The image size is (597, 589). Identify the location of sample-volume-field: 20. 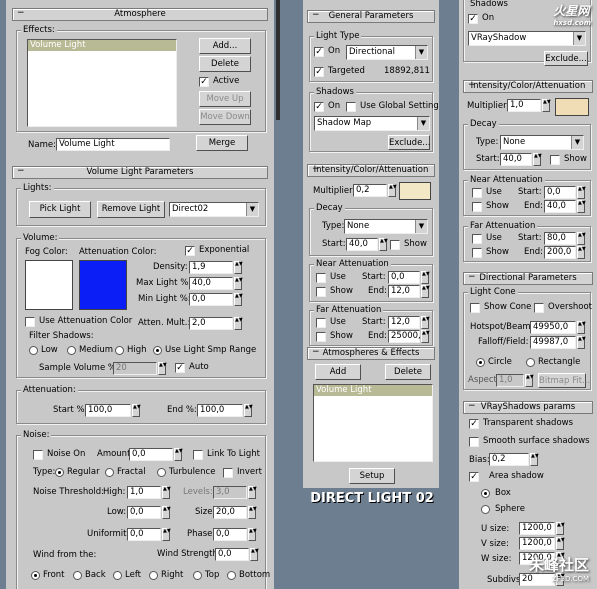
(135, 368).